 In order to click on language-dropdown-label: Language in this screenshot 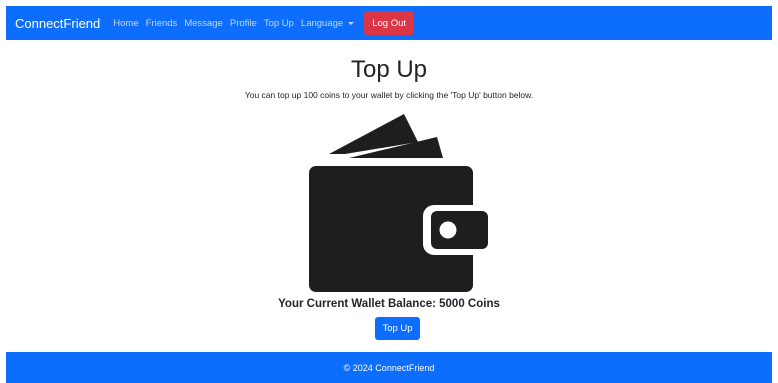, I will do `click(322, 23)`.